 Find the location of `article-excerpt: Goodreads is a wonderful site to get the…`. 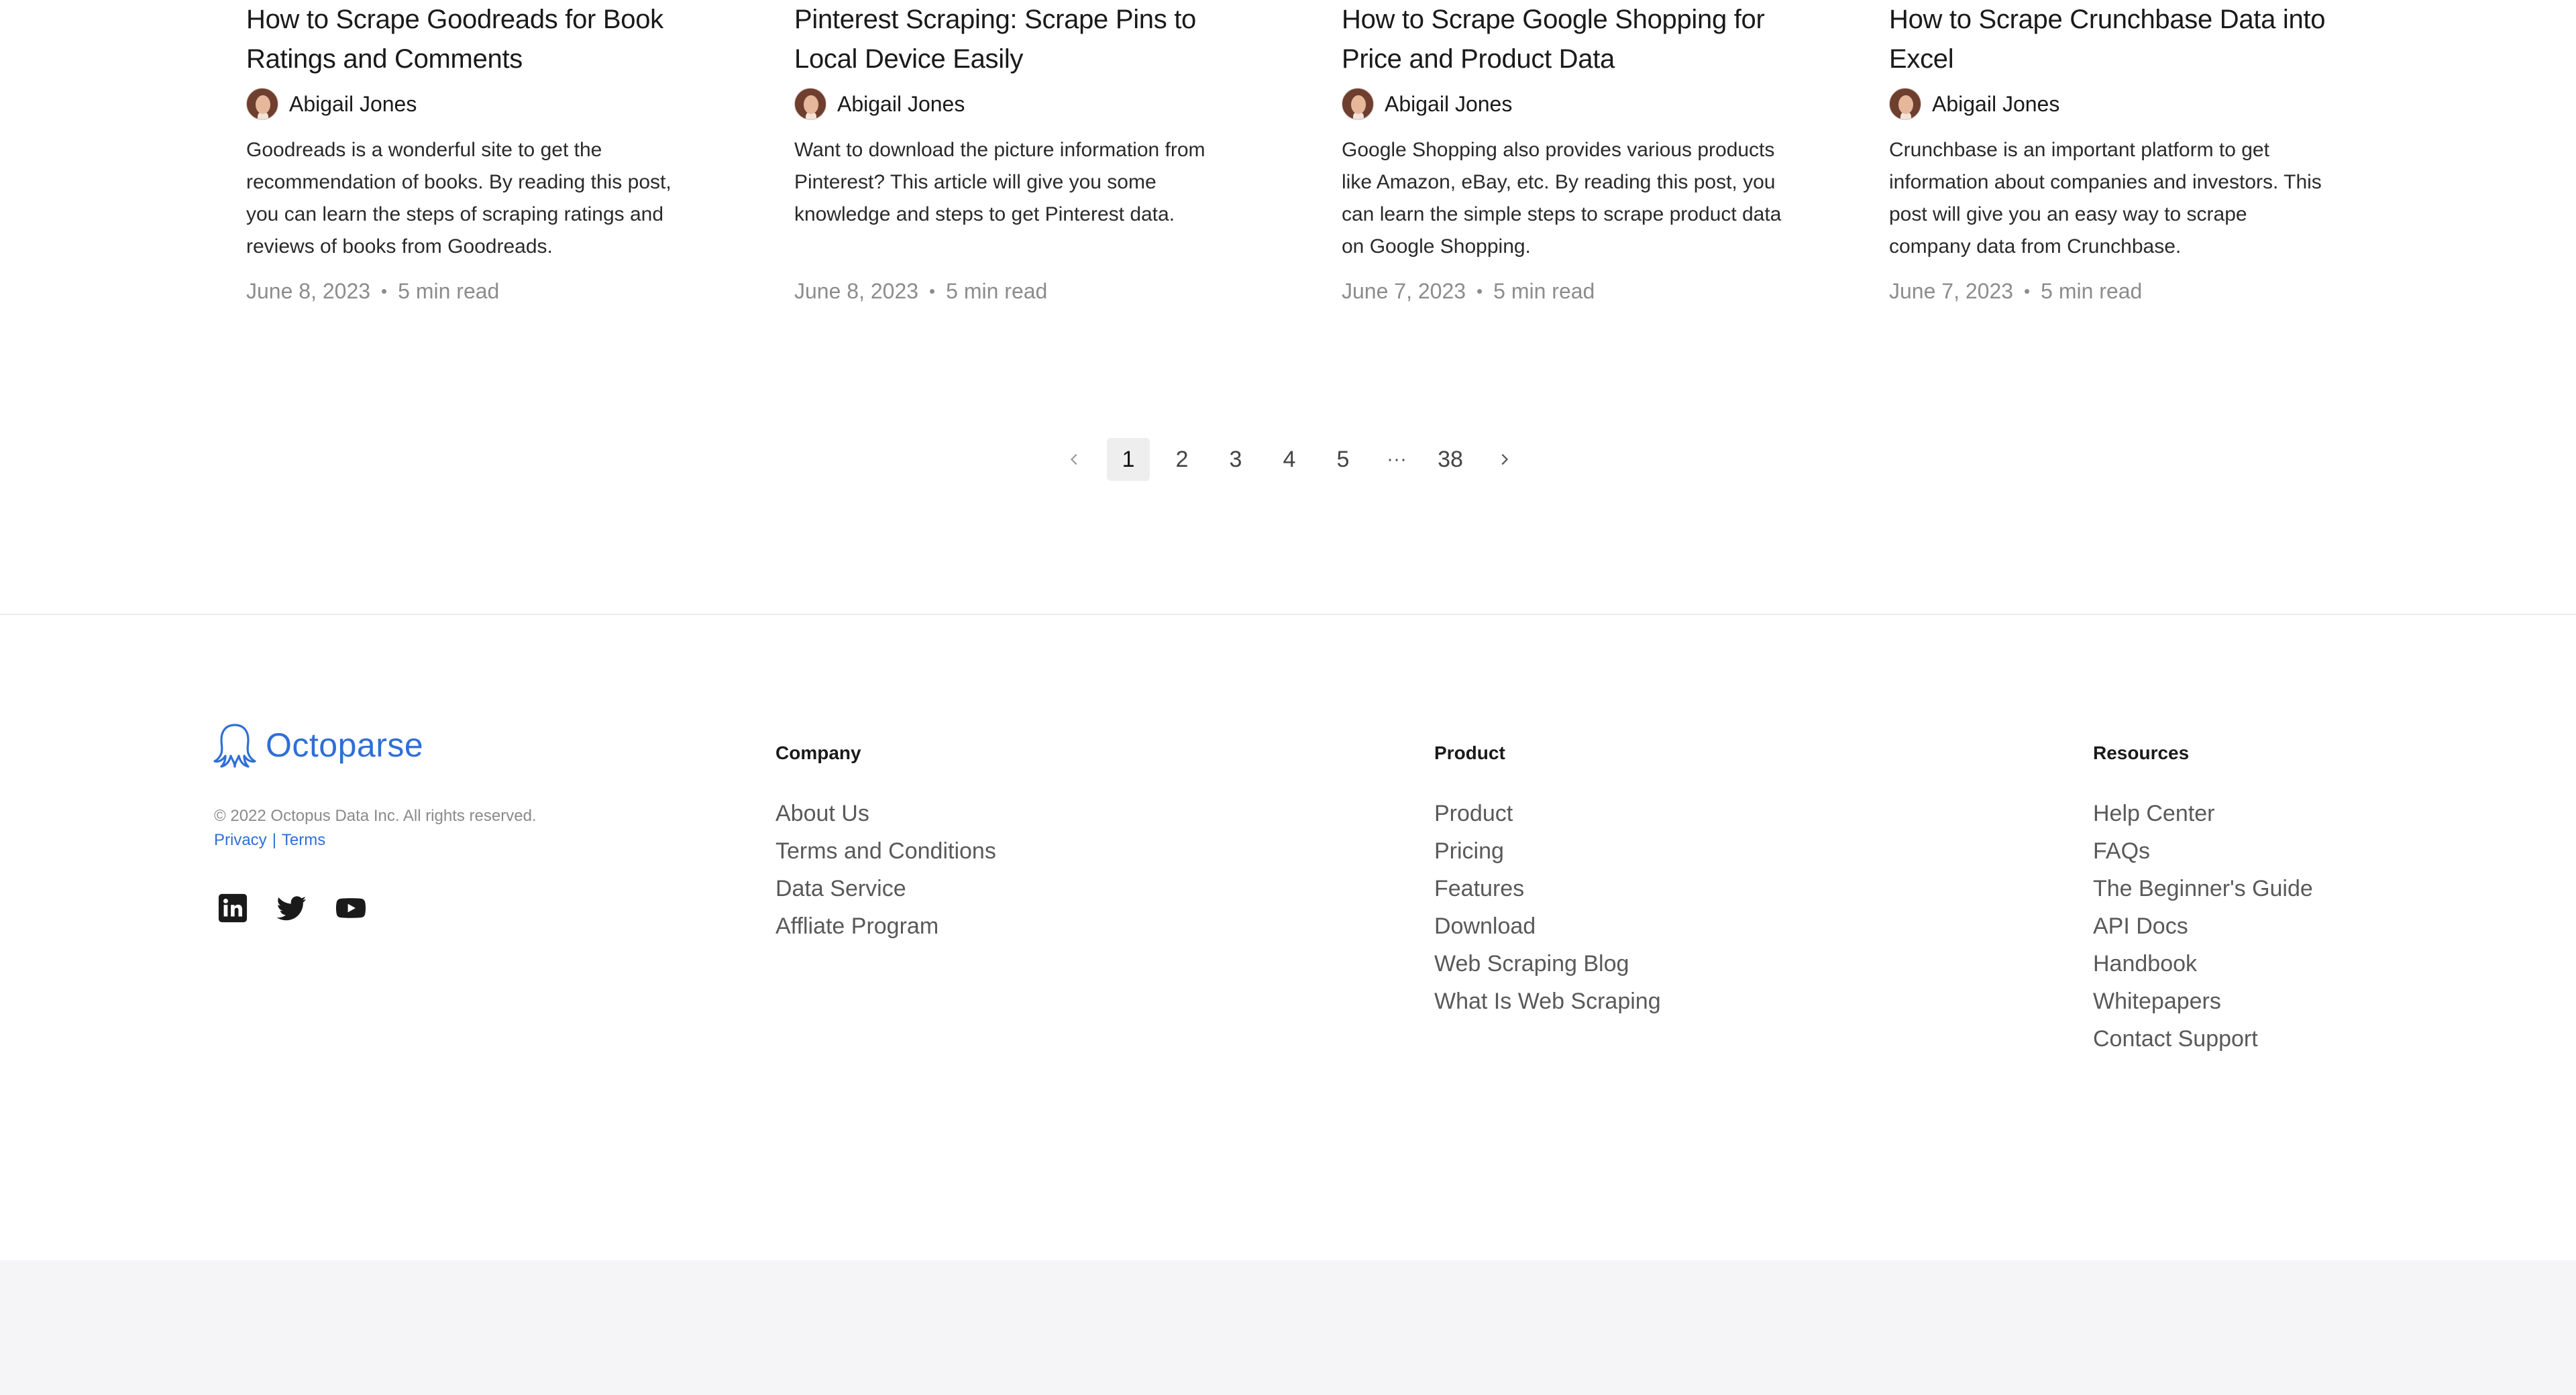

article-excerpt: Goodreads is a wonderful site to get the… is located at coordinates (459, 198).